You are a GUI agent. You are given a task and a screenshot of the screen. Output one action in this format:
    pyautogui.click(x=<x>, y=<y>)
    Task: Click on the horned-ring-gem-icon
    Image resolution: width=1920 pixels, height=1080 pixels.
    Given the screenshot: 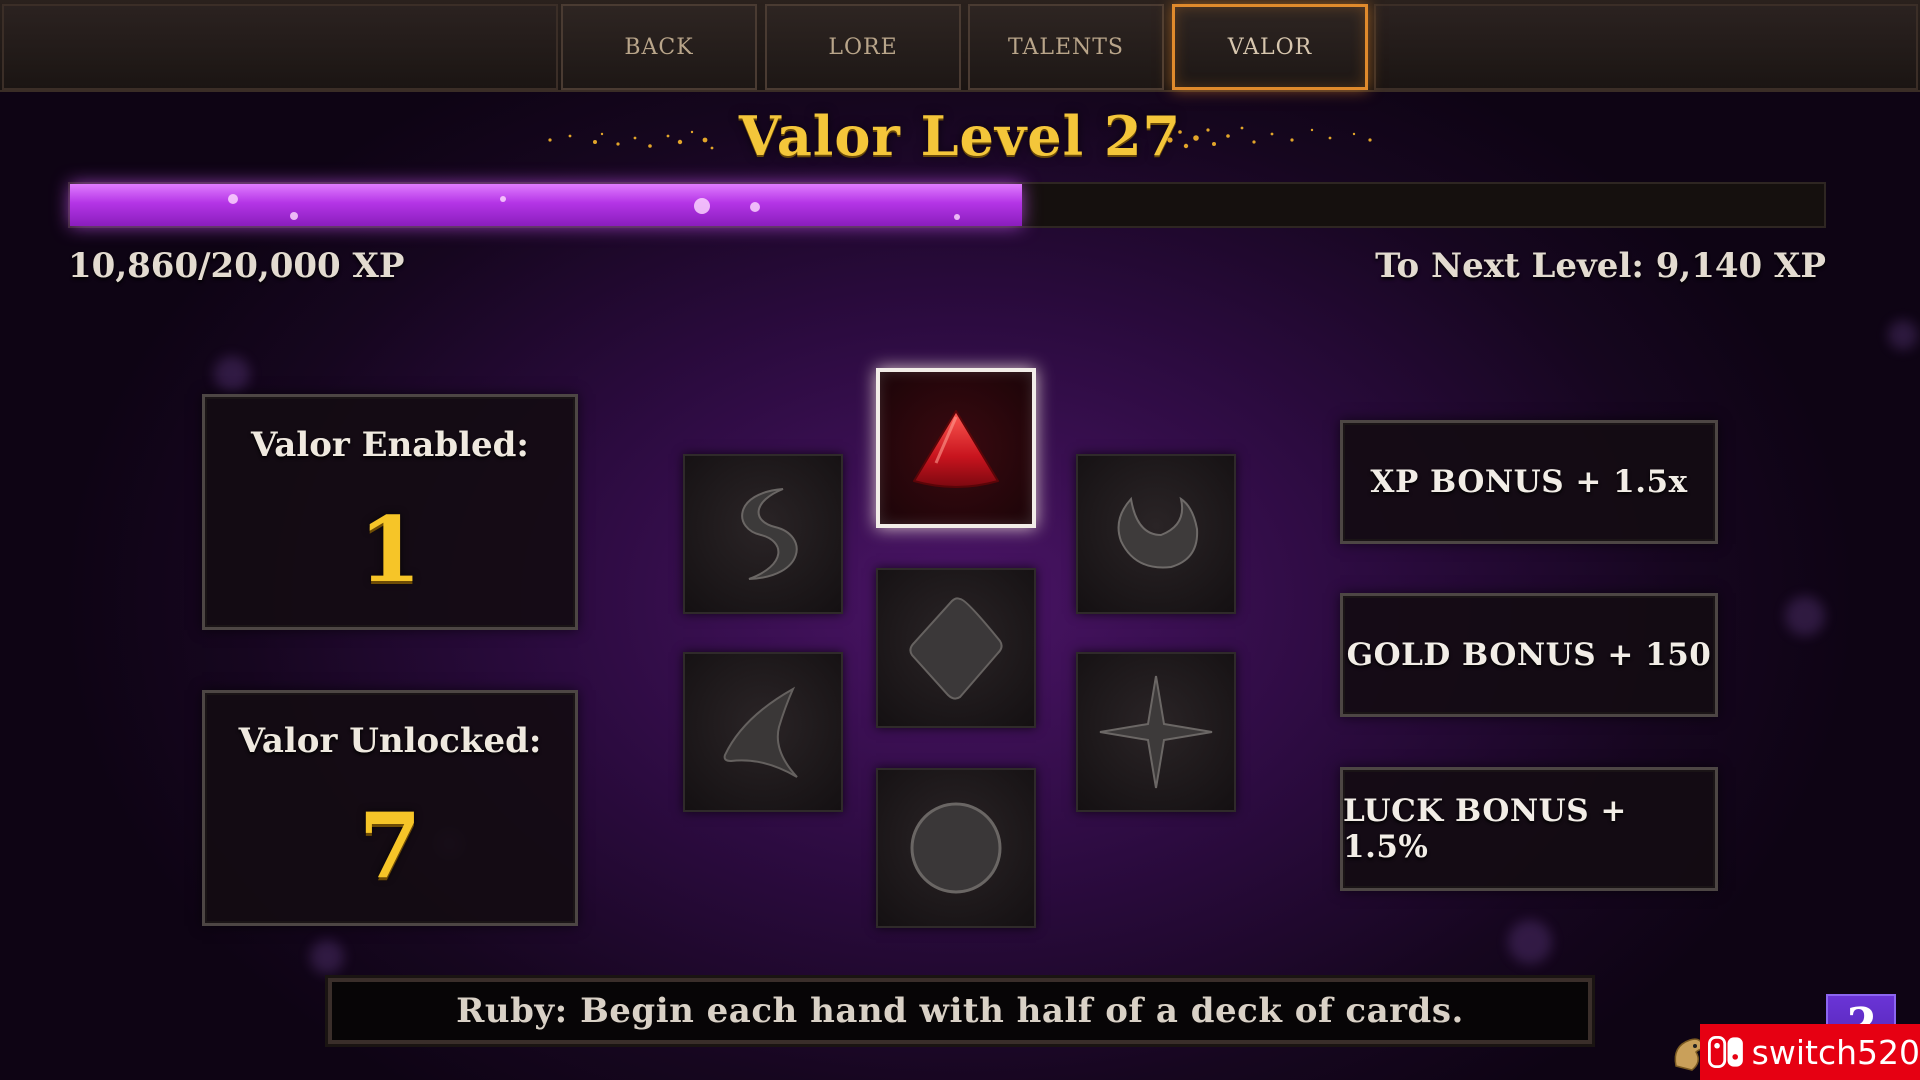 What is the action you would take?
    pyautogui.click(x=1158, y=532)
    